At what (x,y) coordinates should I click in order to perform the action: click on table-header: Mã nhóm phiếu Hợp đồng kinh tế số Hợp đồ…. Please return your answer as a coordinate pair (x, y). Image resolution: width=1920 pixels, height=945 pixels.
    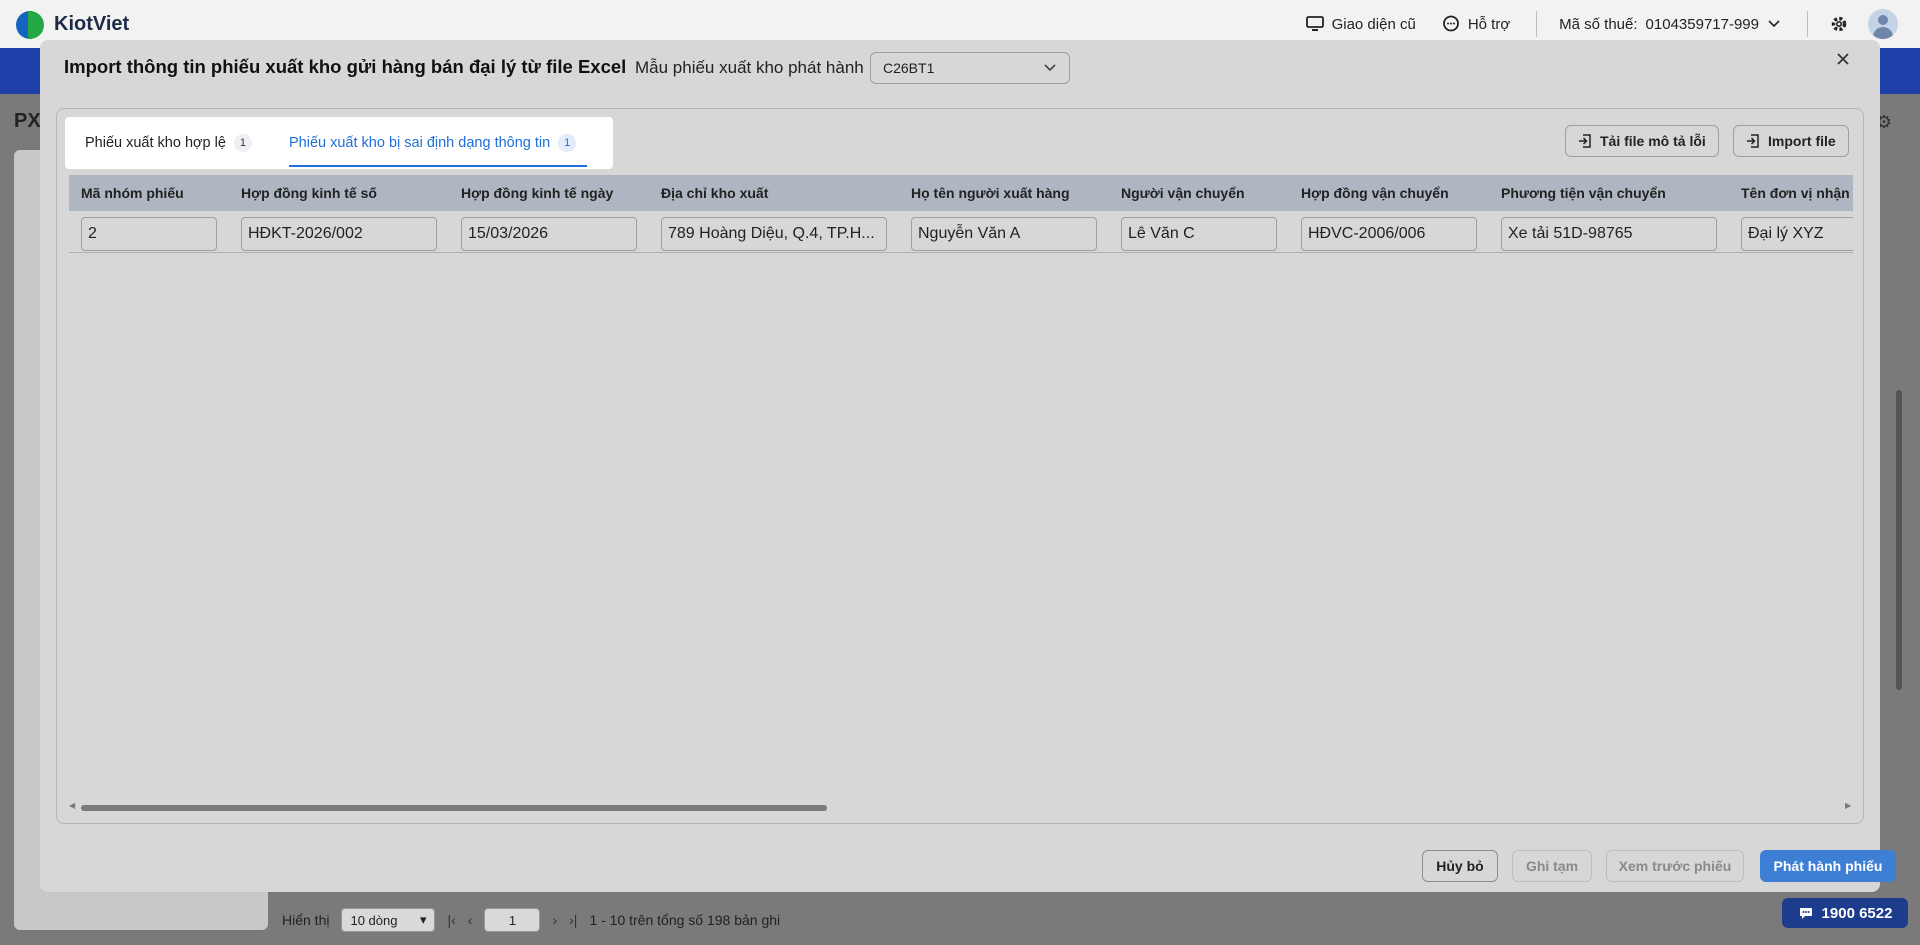
    Looking at the image, I should click on (961, 193).